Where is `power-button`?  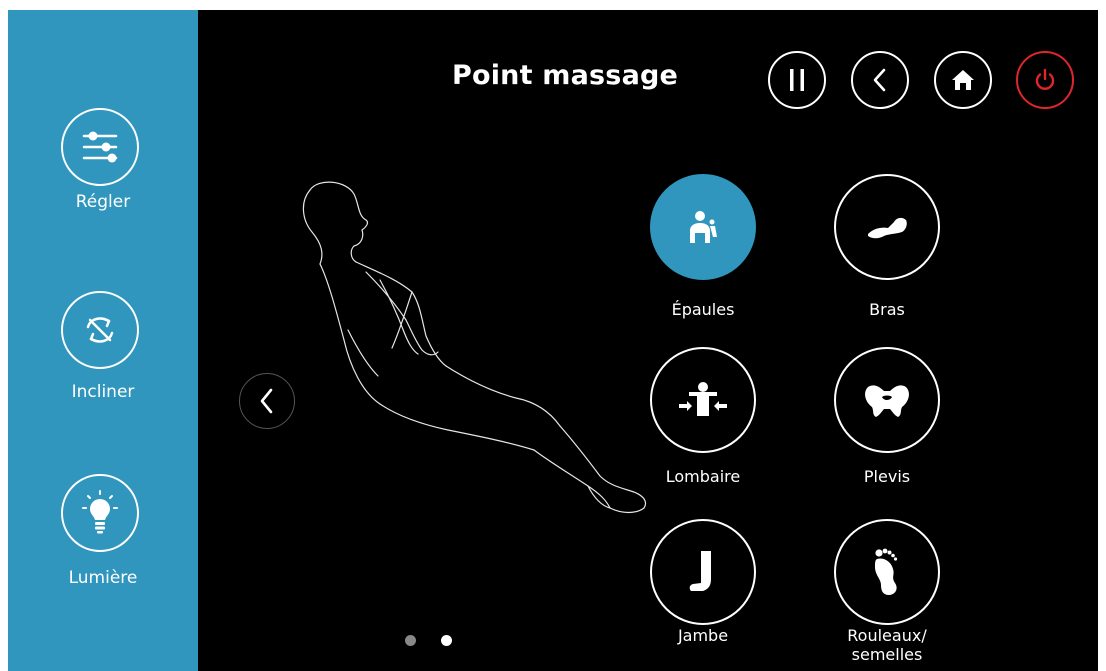 power-button is located at coordinates (1045, 80).